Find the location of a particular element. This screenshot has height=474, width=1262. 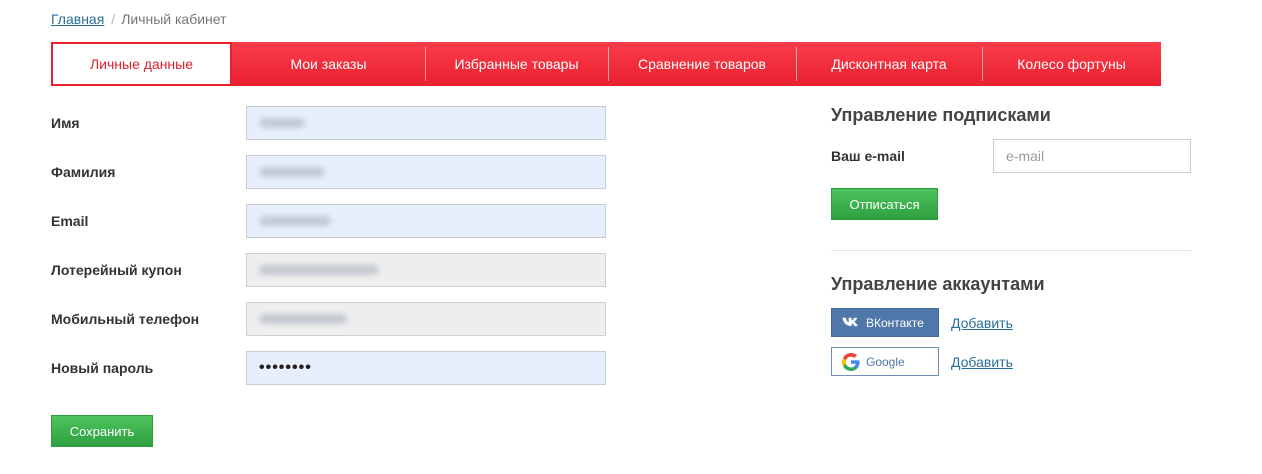

lottery-coupon-input is located at coordinates (426, 270).